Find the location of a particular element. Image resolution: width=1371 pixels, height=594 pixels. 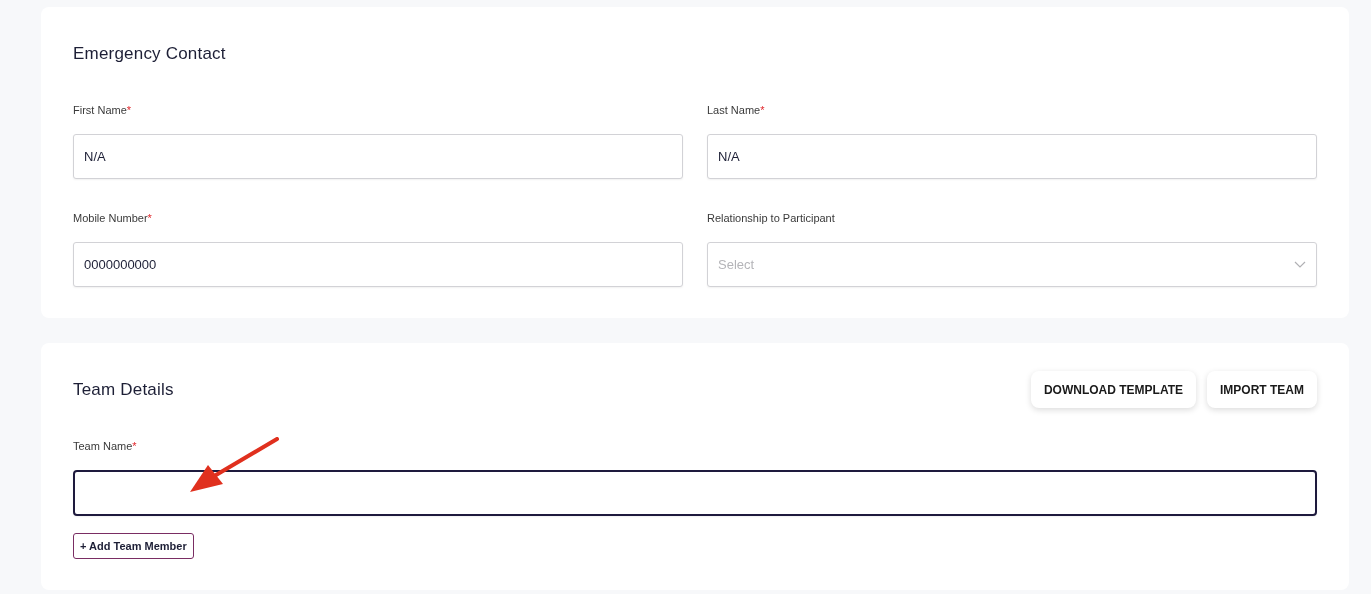

field-label: Team Name* is located at coordinates (105, 446).